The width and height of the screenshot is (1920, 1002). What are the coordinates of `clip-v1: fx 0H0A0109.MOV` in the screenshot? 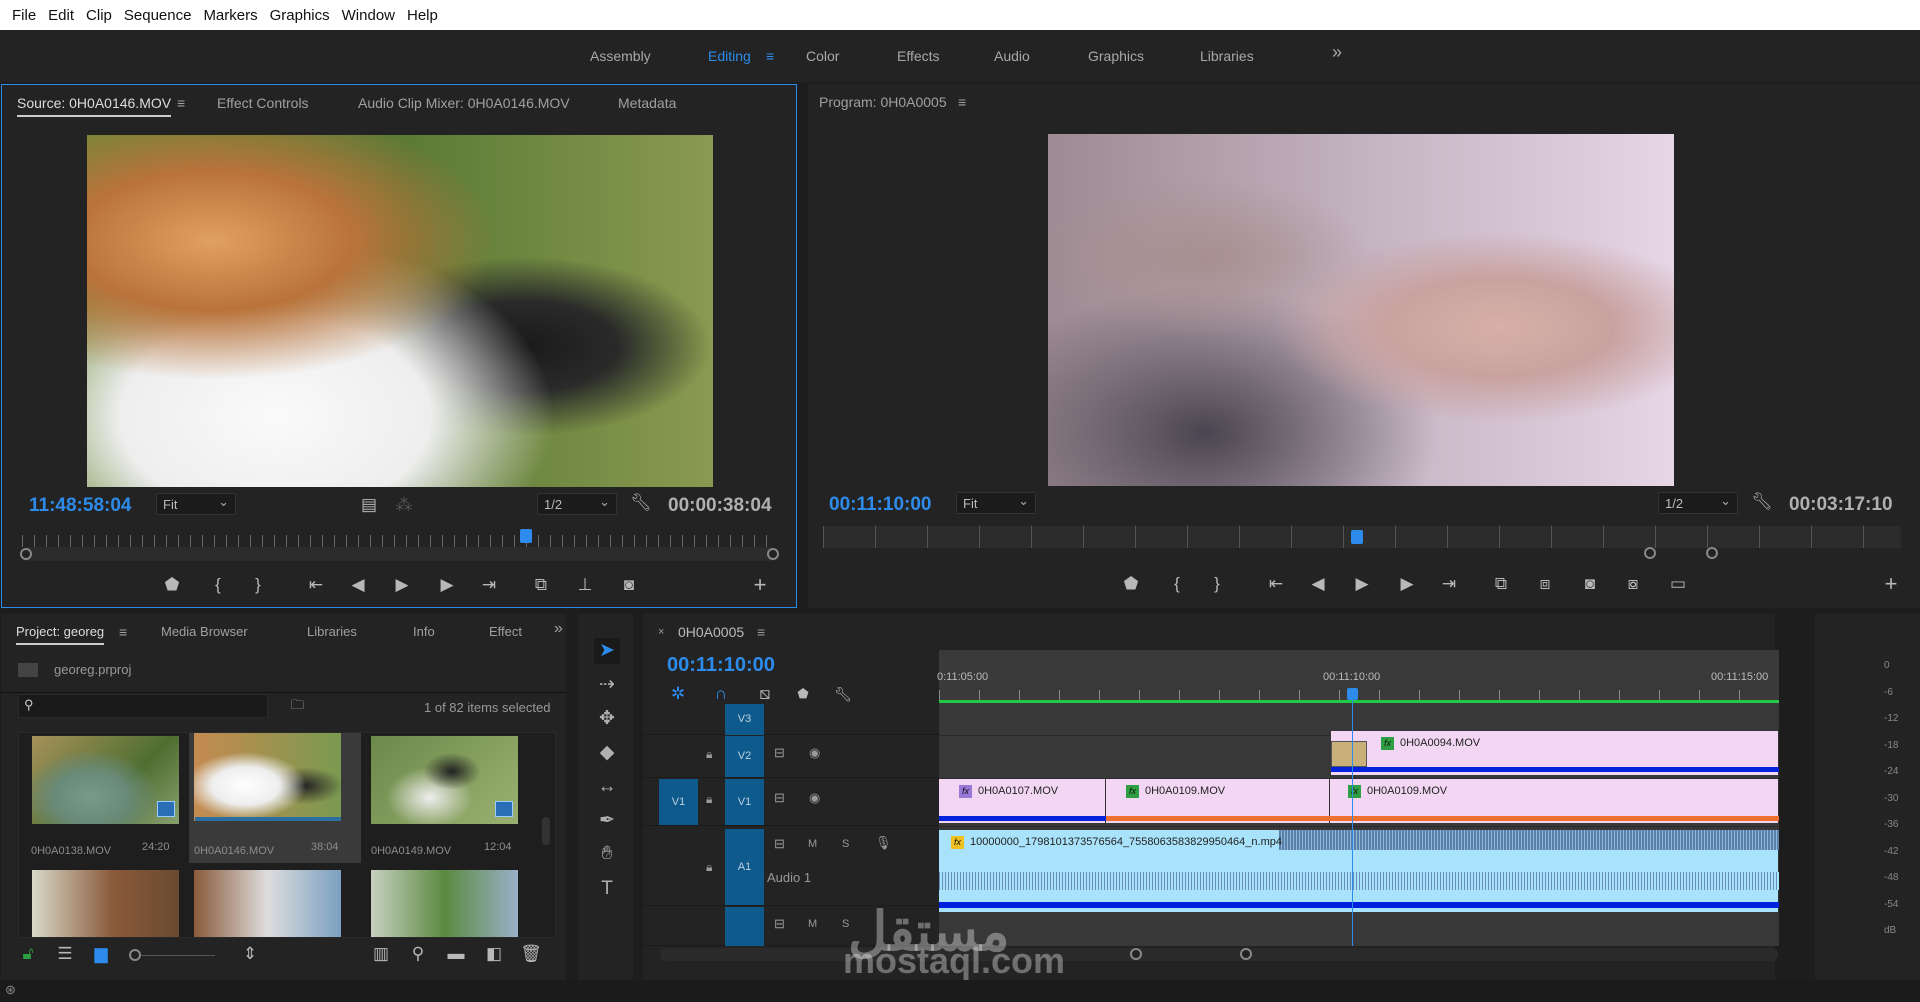 It's located at (1218, 801).